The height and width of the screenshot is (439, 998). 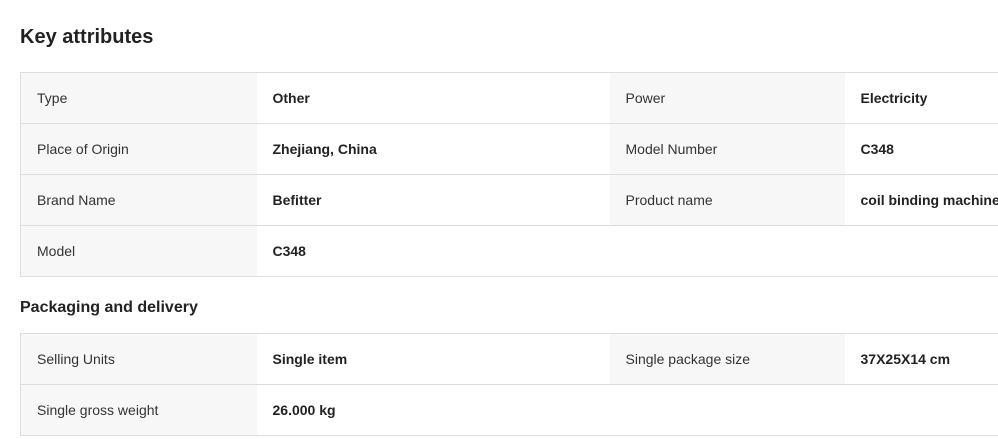 I want to click on table-row: Type Other Power Electricity, so click(x=509, y=98).